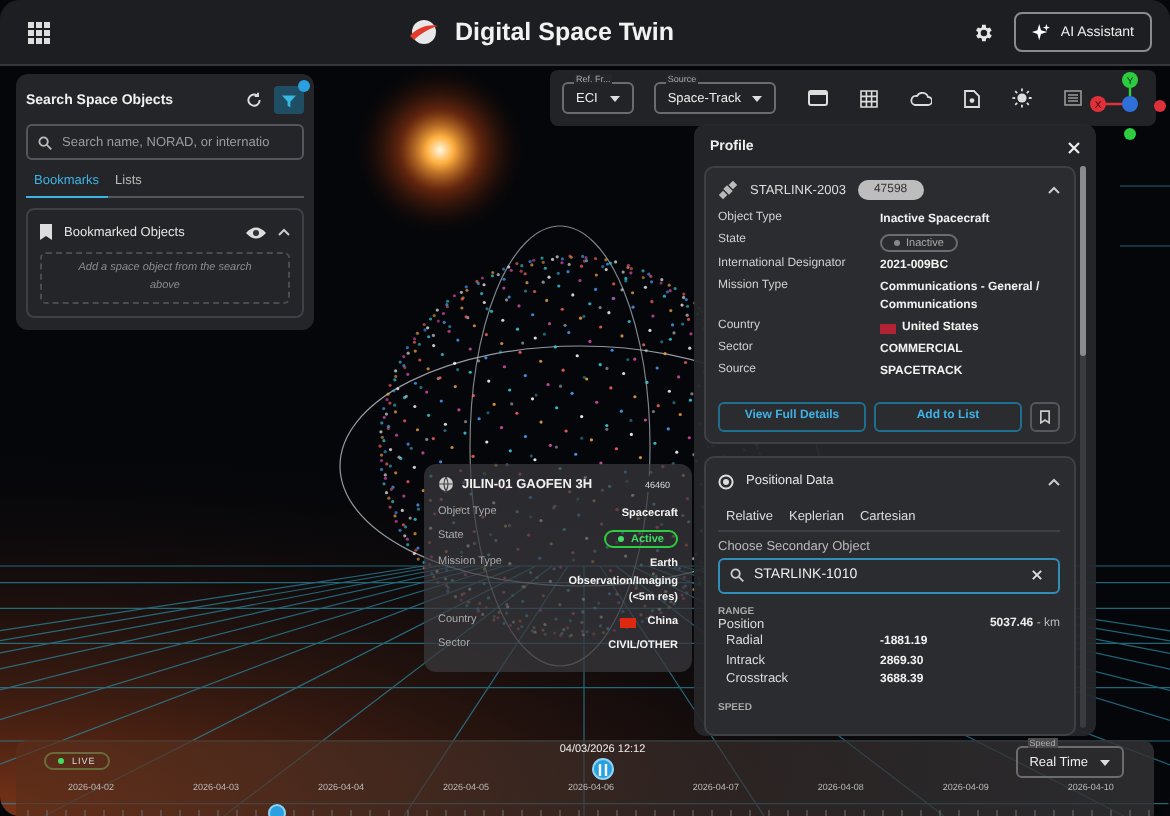  I want to click on settings-icon, so click(983, 32).